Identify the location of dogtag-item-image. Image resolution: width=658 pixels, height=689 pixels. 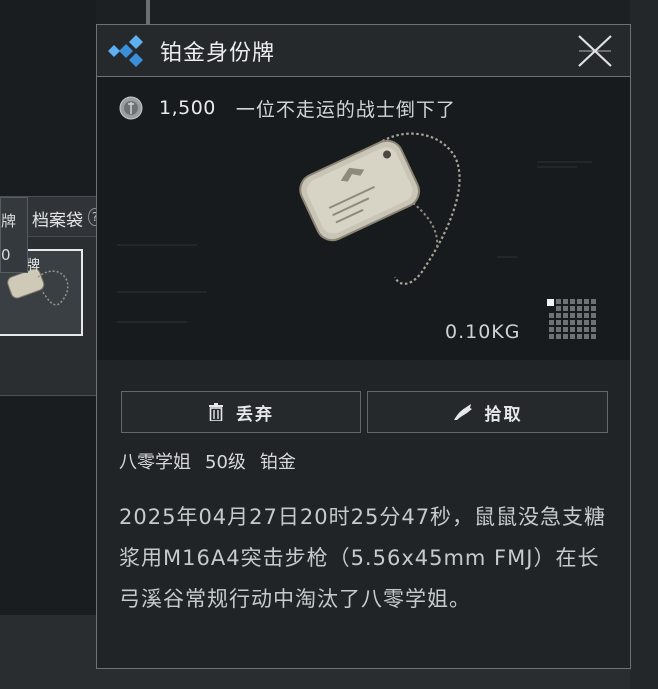
(380, 208).